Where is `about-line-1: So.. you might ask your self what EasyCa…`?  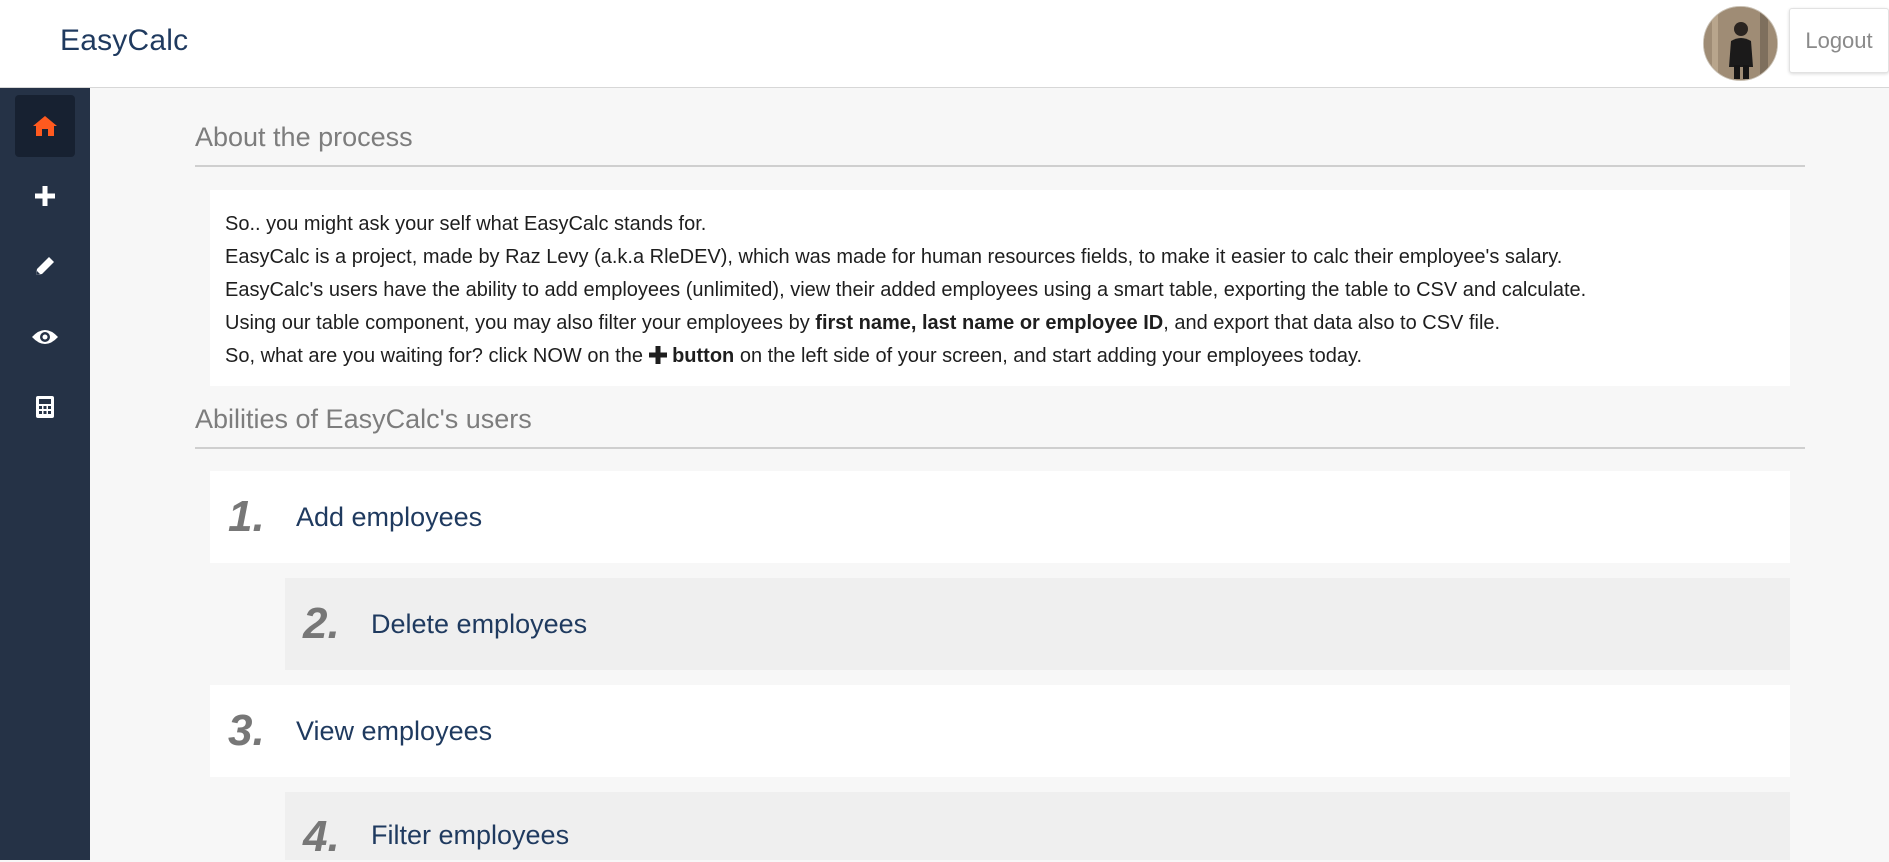
about-line-1: So.. you might ask your self what EasyCa… is located at coordinates (466, 224).